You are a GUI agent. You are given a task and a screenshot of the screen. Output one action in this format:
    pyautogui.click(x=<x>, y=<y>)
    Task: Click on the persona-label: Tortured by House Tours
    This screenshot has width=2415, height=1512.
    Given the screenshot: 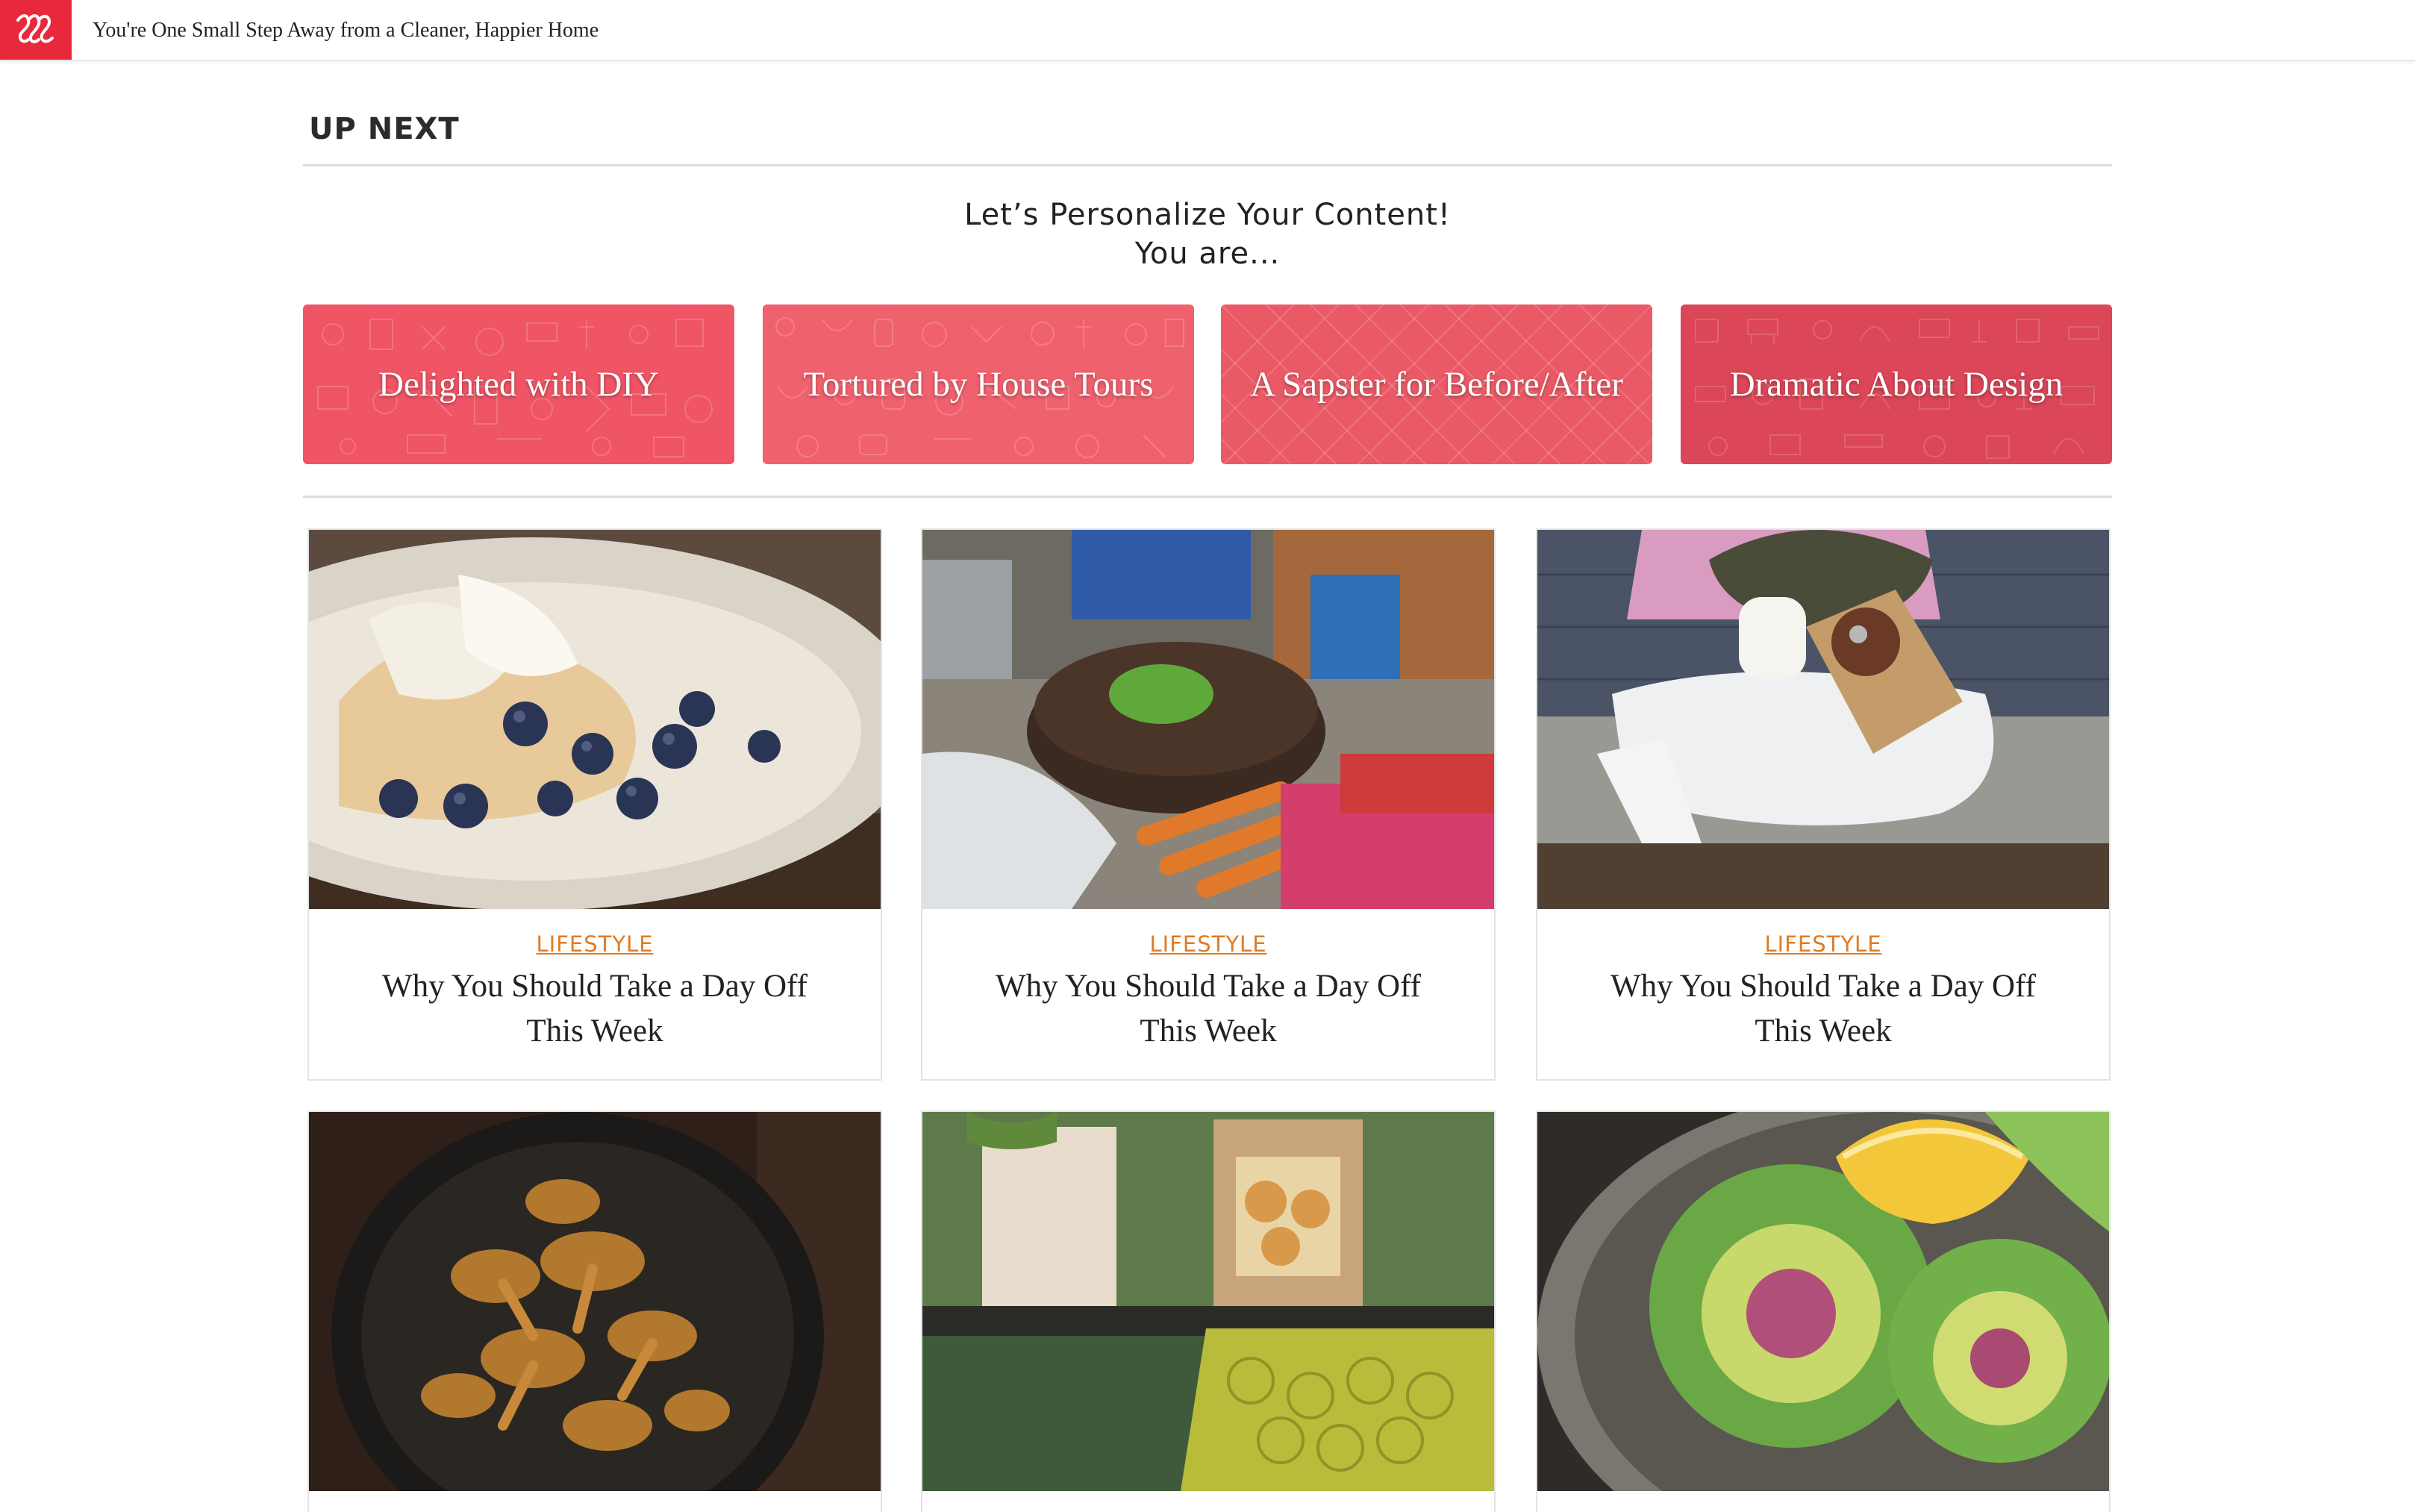 What is the action you would take?
    pyautogui.click(x=978, y=384)
    